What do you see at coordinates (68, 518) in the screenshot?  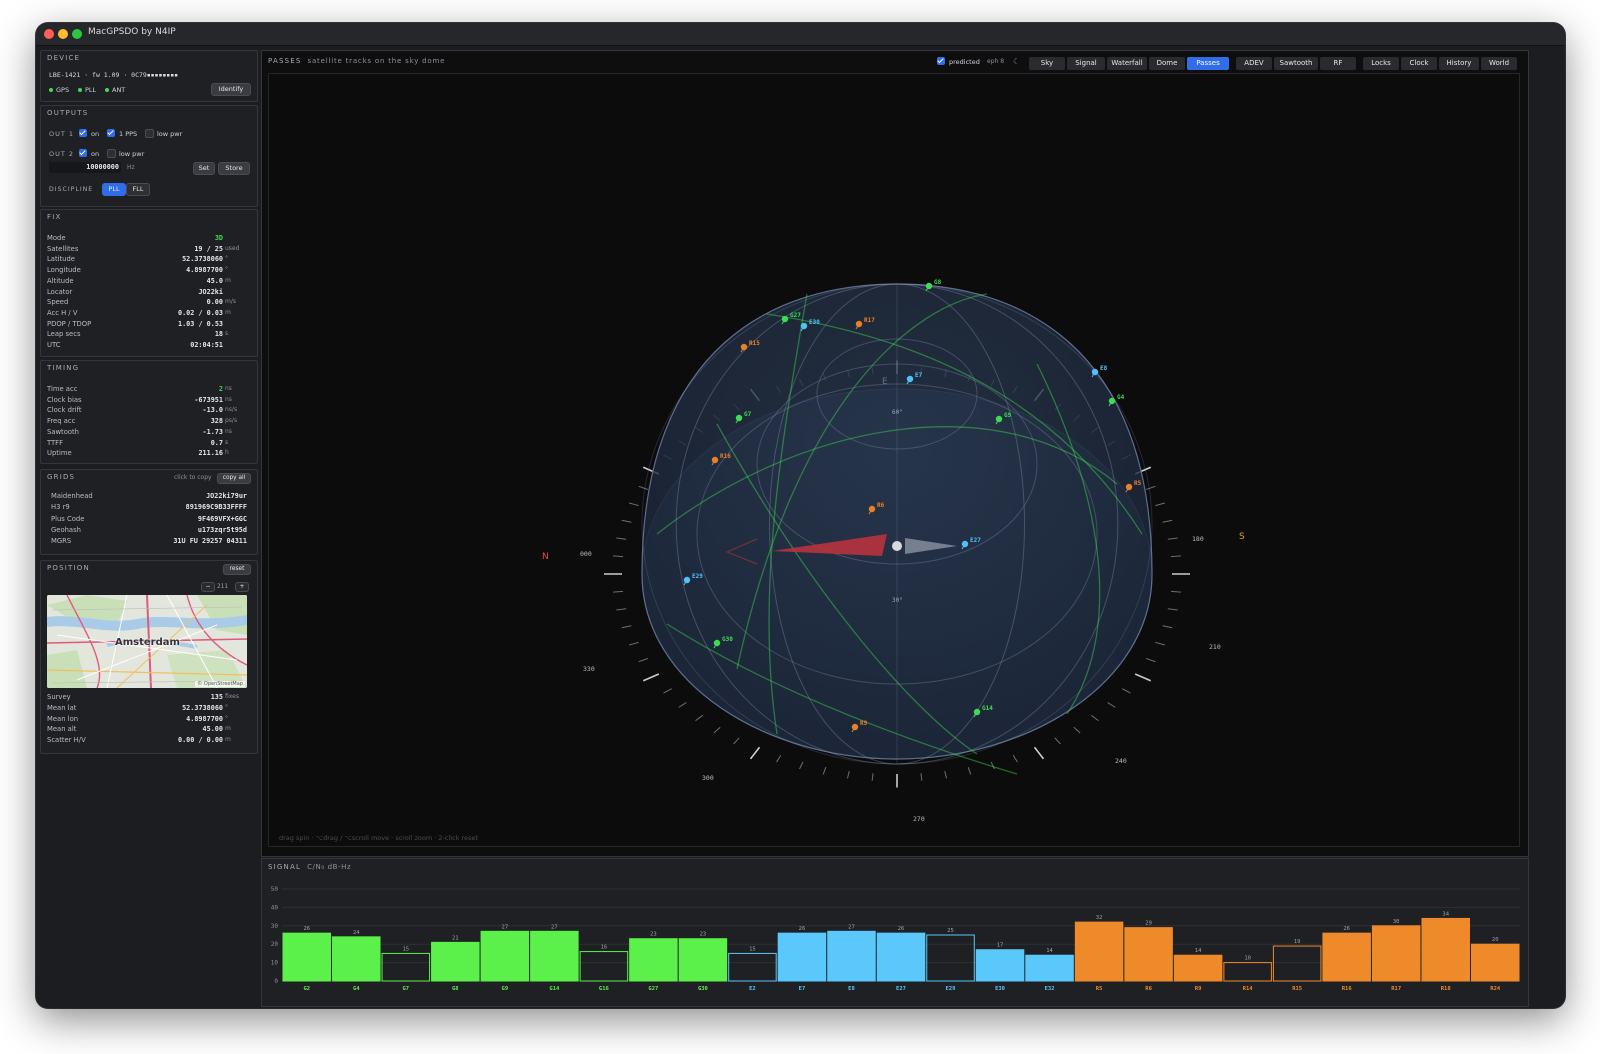 I see `row-label: Plus Code` at bounding box center [68, 518].